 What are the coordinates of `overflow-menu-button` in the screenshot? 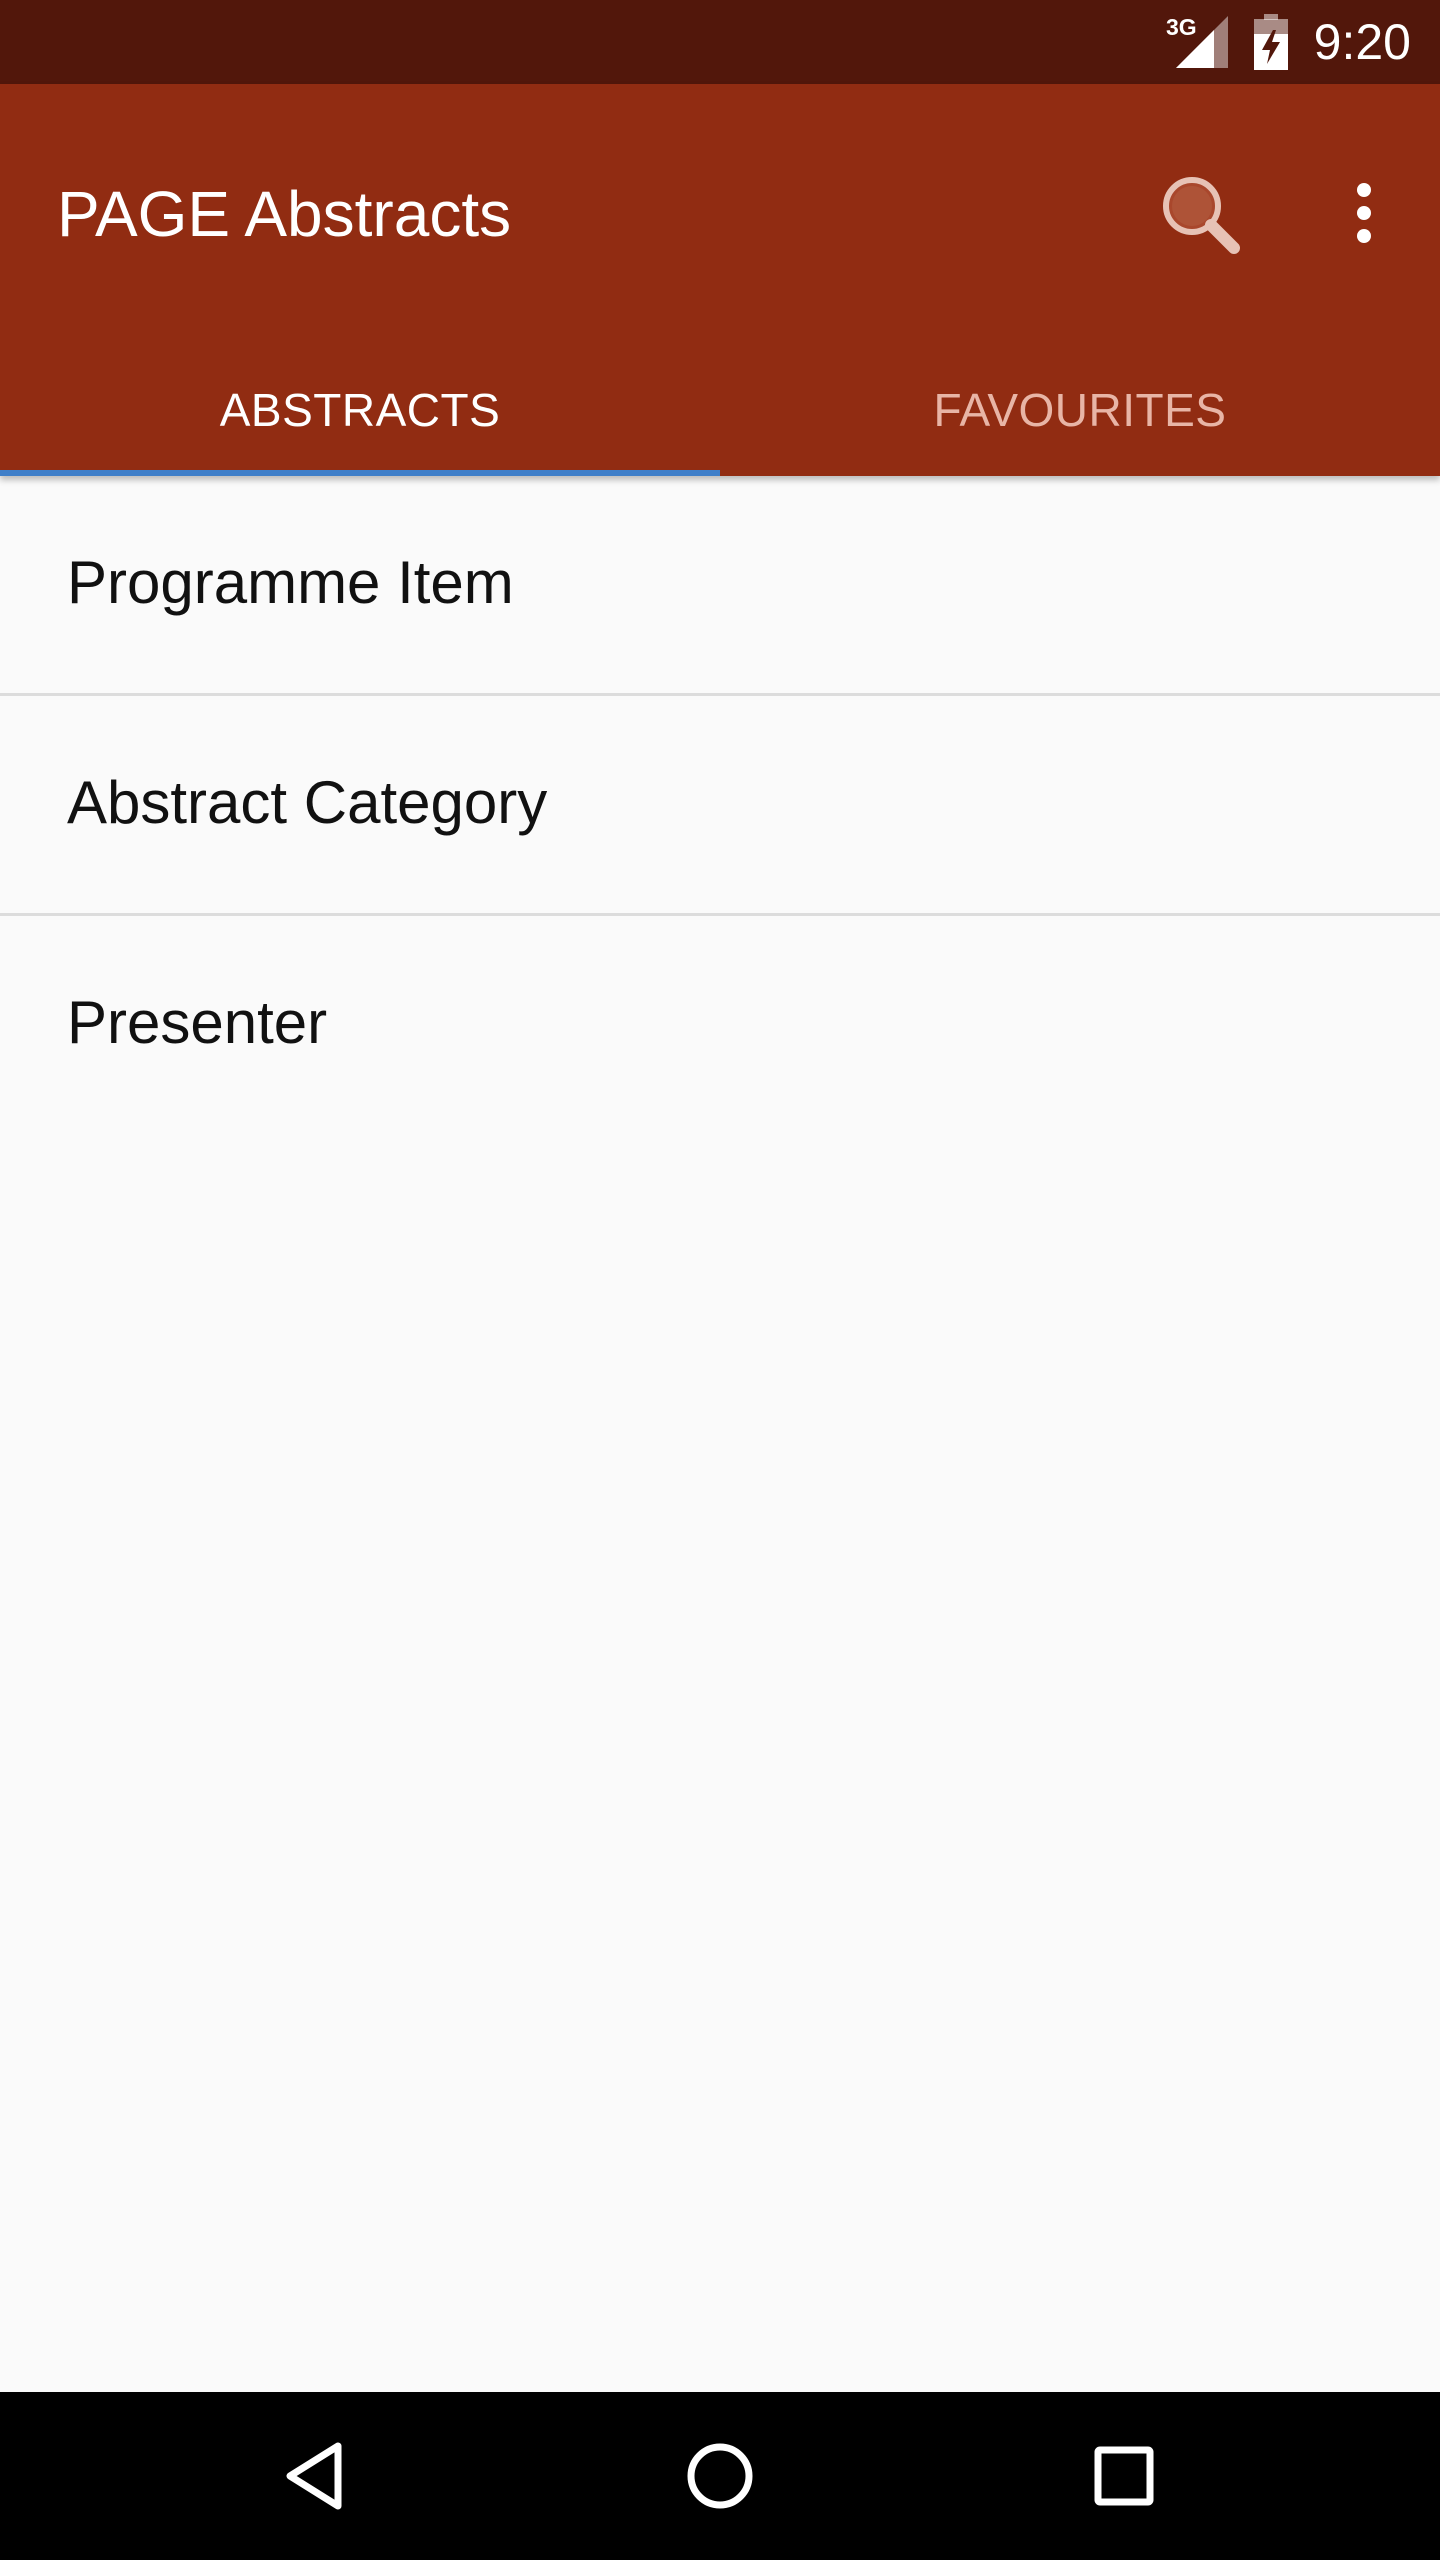 It's located at (1364, 214).